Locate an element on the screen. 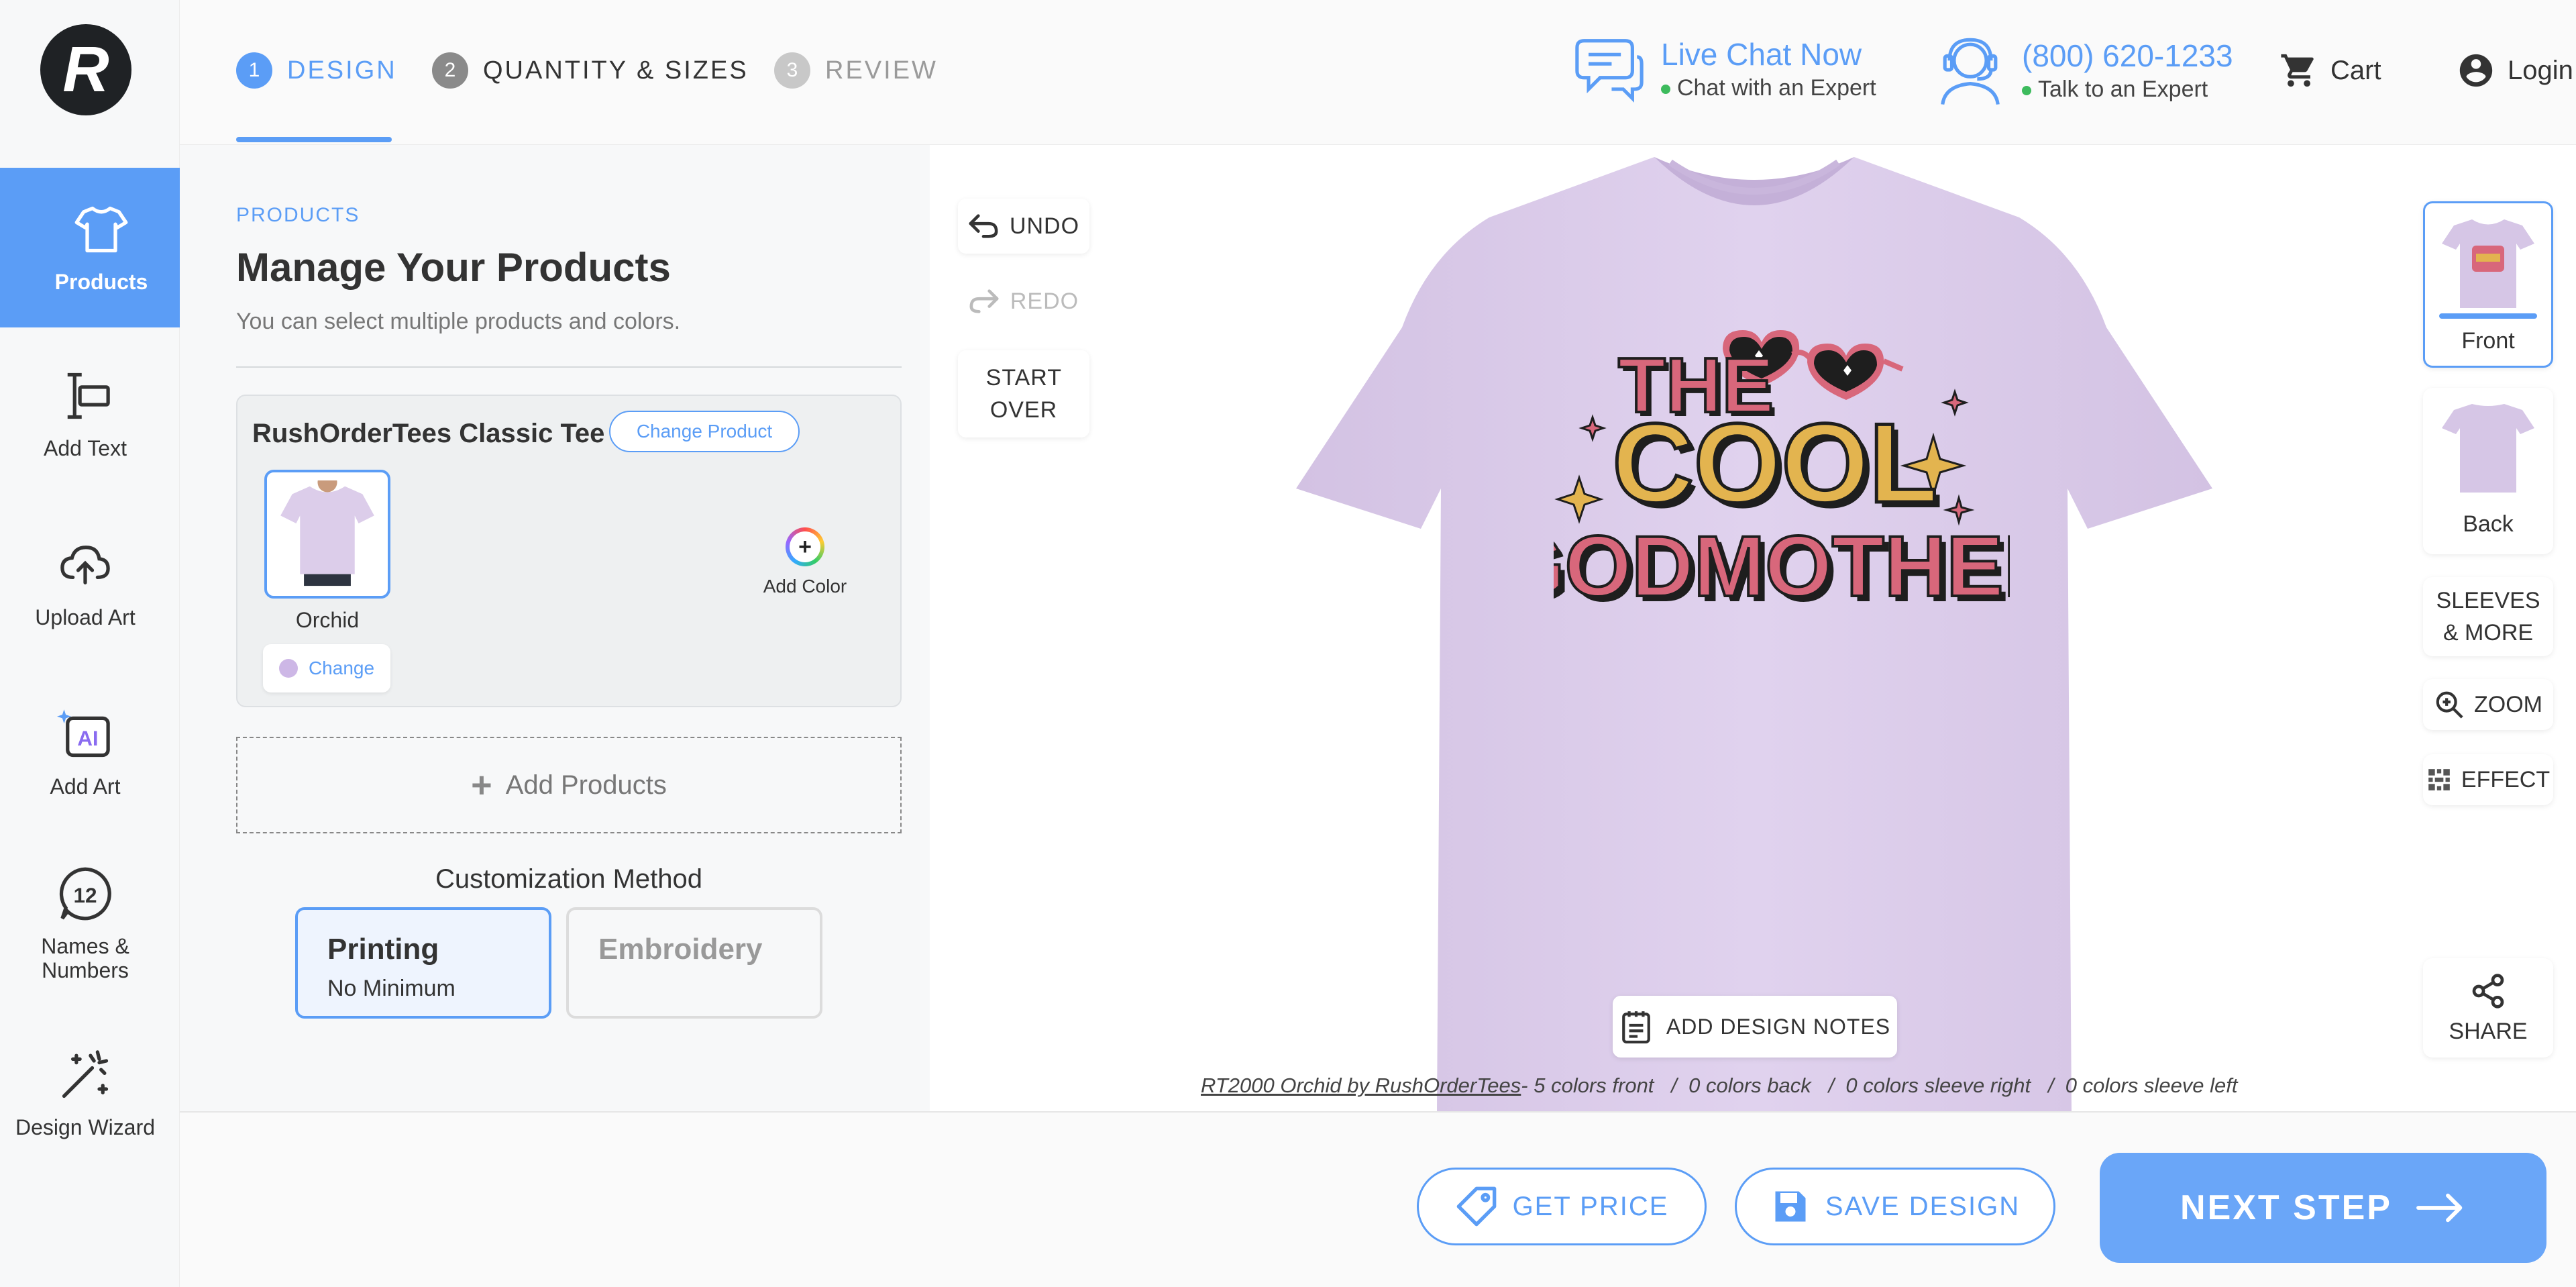 Image resolution: width=2576 pixels, height=1287 pixels. customization-method-label: Customization Method is located at coordinates (568, 879).